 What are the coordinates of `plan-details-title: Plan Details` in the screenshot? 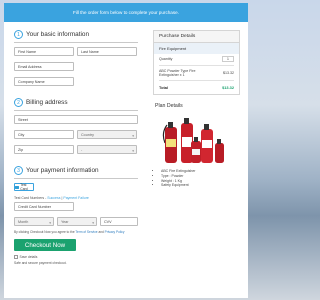 It's located at (169, 106).